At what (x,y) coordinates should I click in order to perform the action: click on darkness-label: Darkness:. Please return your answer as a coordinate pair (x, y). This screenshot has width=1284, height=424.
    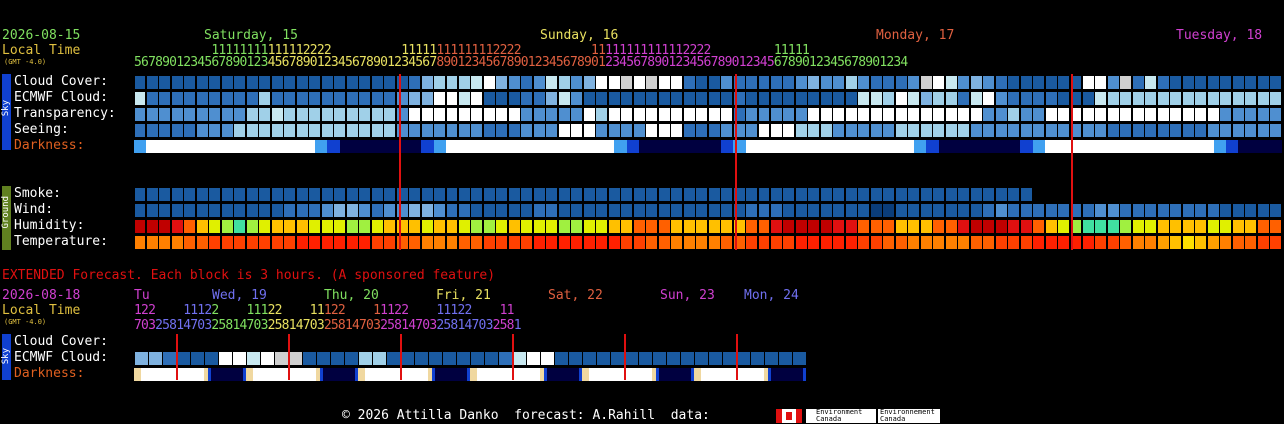
    Looking at the image, I should click on (49, 145).